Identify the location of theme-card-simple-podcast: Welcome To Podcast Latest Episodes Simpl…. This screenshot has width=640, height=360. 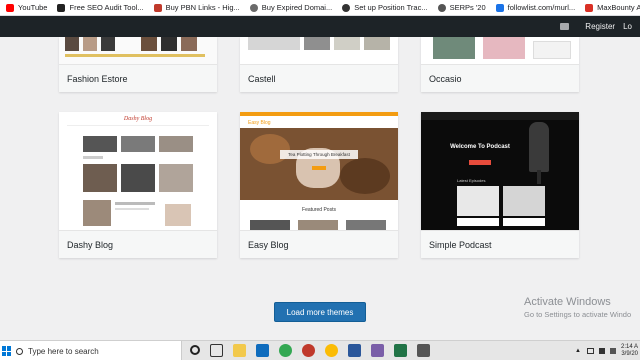
(500, 185).